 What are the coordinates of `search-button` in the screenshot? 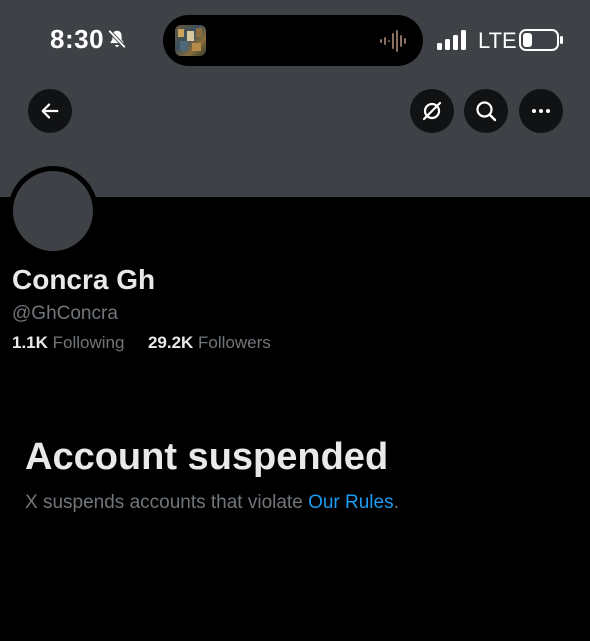 It's located at (486, 111).